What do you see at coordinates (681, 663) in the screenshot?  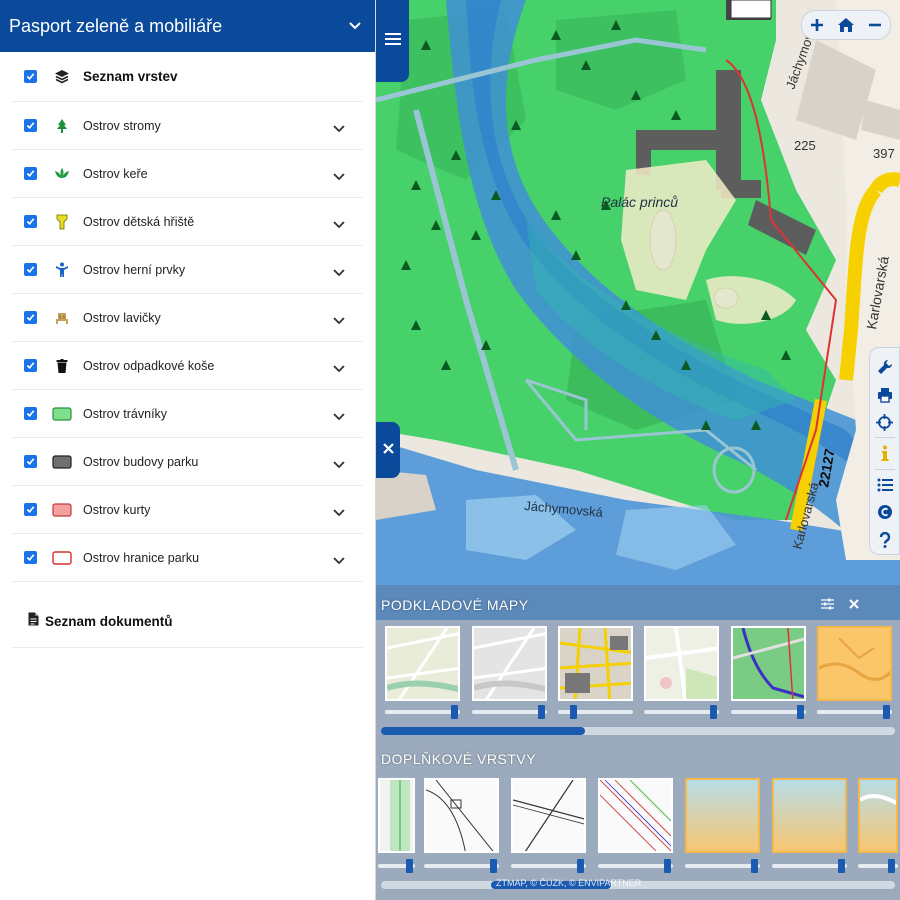 I see `basemap-thumb-topo` at bounding box center [681, 663].